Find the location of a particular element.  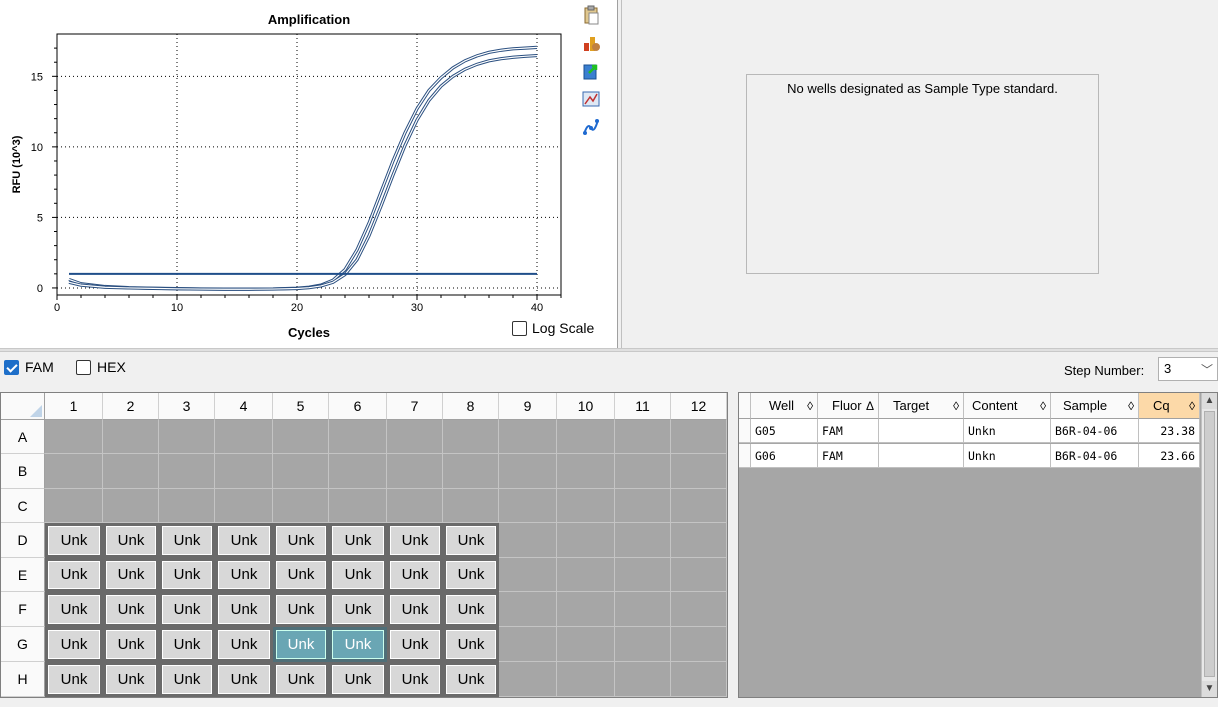

plate-well-h1: Unk is located at coordinates (74, 679).